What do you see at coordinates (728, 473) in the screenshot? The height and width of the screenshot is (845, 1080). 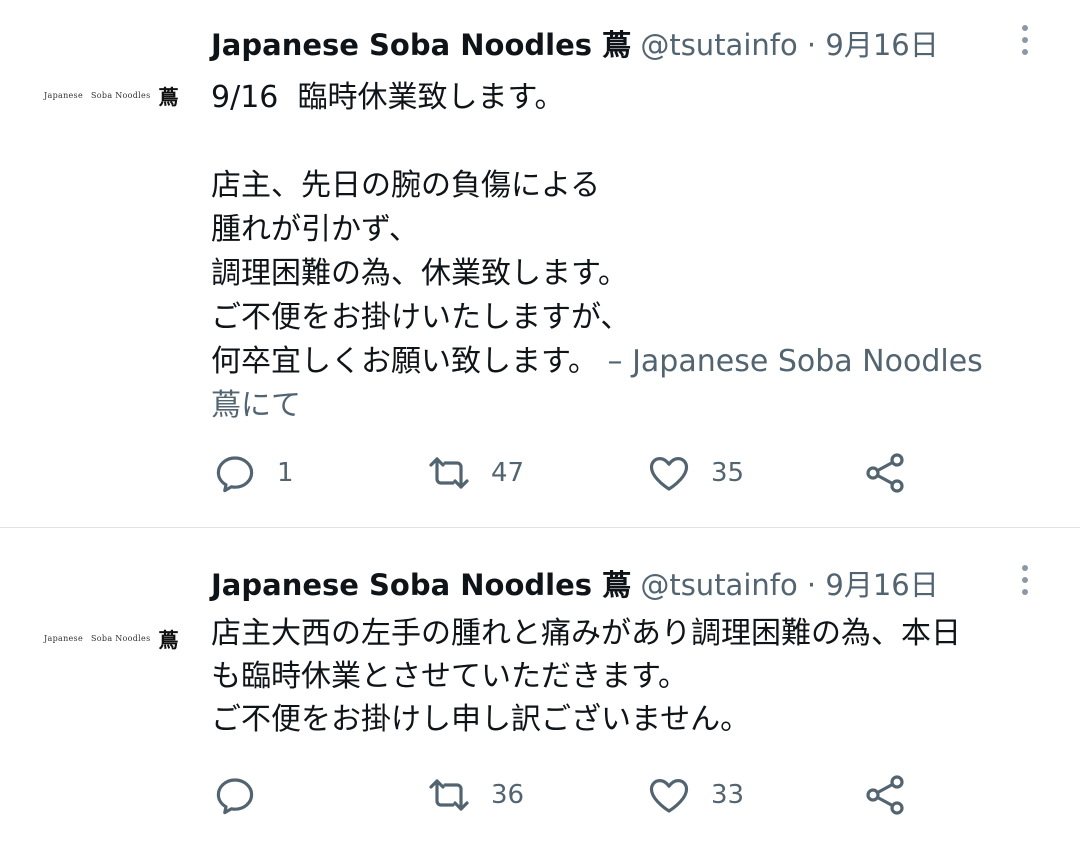 I see `like-count: 35` at bounding box center [728, 473].